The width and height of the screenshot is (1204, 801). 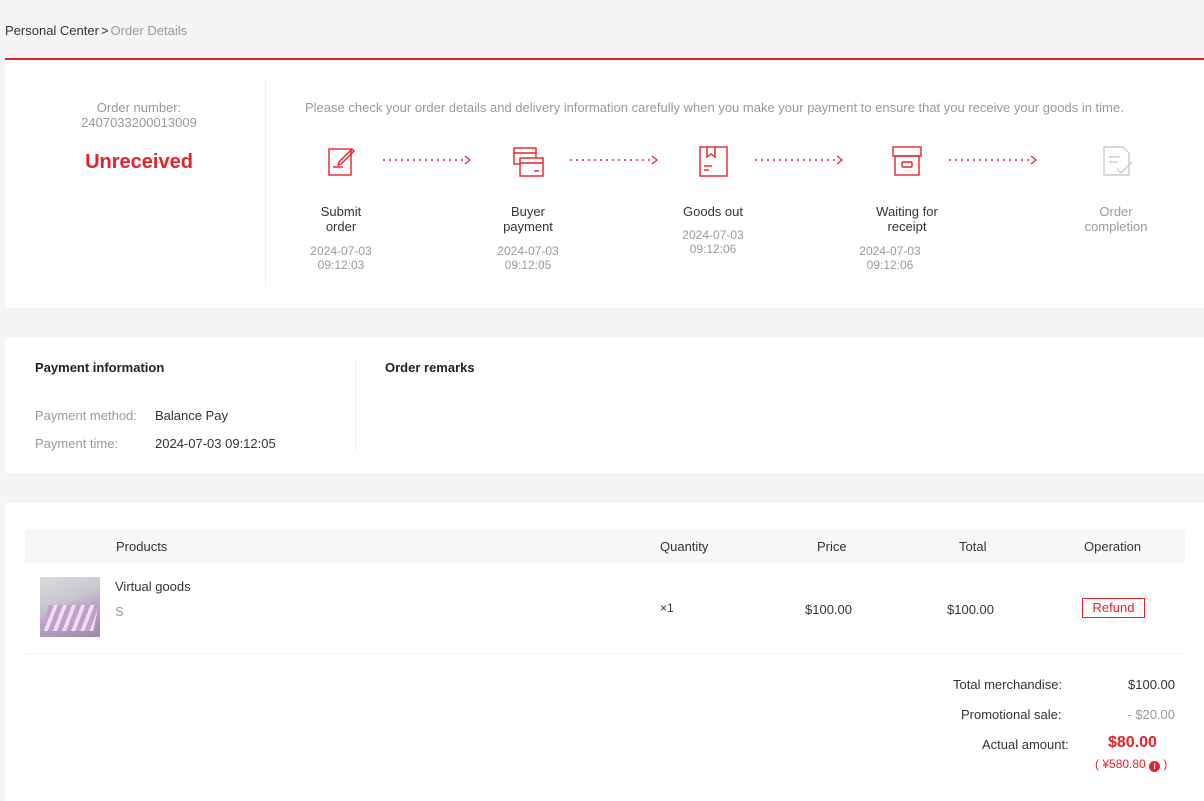 What do you see at coordinates (149, 30) in the screenshot?
I see `breadcrumb-current: Order Details` at bounding box center [149, 30].